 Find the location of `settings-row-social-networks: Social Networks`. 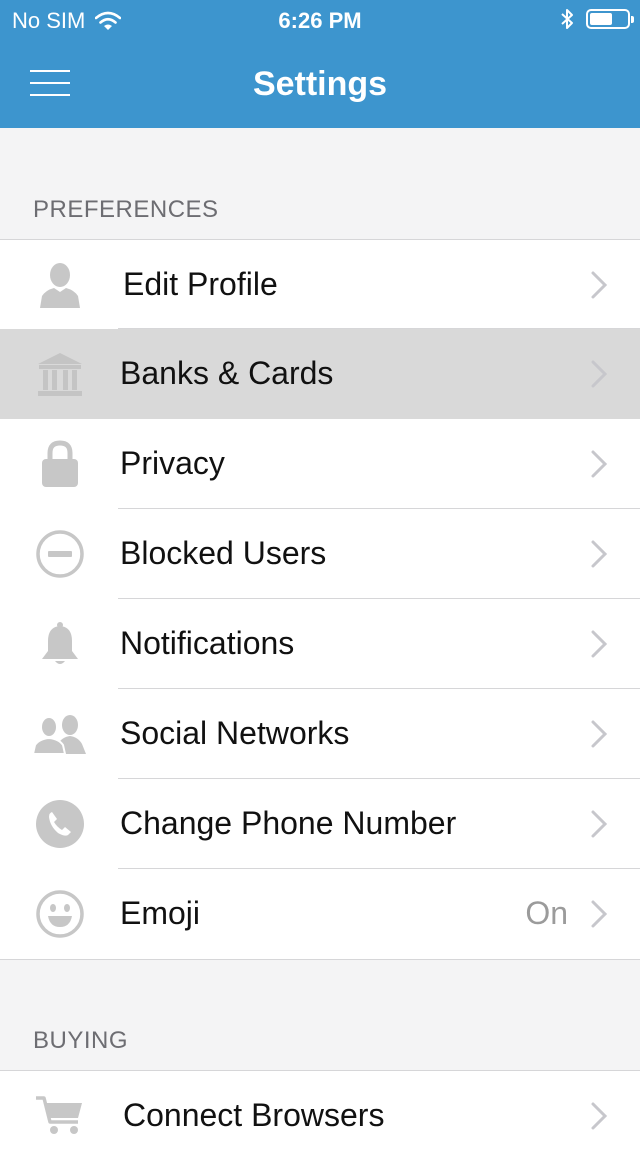

settings-row-social-networks: Social Networks is located at coordinates (320, 734).